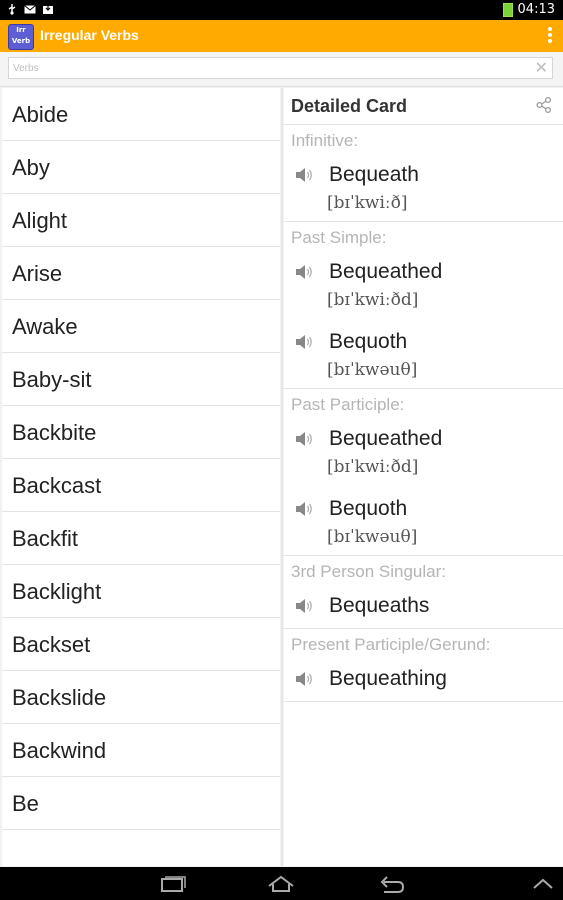 This screenshot has height=900, width=563. What do you see at coordinates (282, 477) in the screenshot?
I see `pane-divider` at bounding box center [282, 477].